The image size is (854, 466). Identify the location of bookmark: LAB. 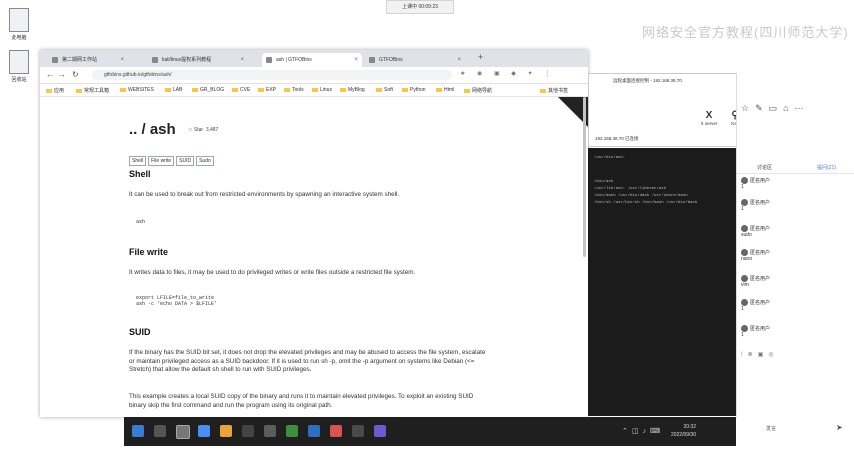
(173, 90).